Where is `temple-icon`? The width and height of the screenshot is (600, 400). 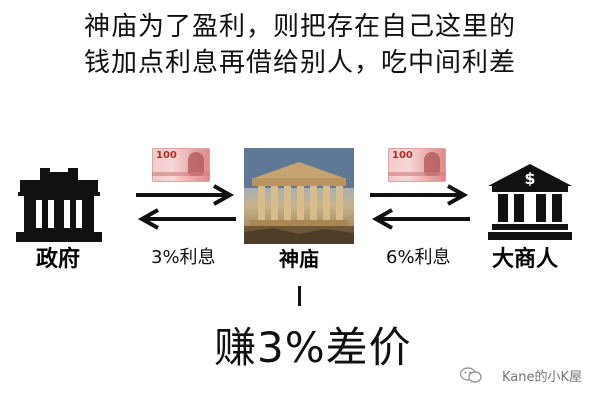 temple-icon is located at coordinates (299, 196).